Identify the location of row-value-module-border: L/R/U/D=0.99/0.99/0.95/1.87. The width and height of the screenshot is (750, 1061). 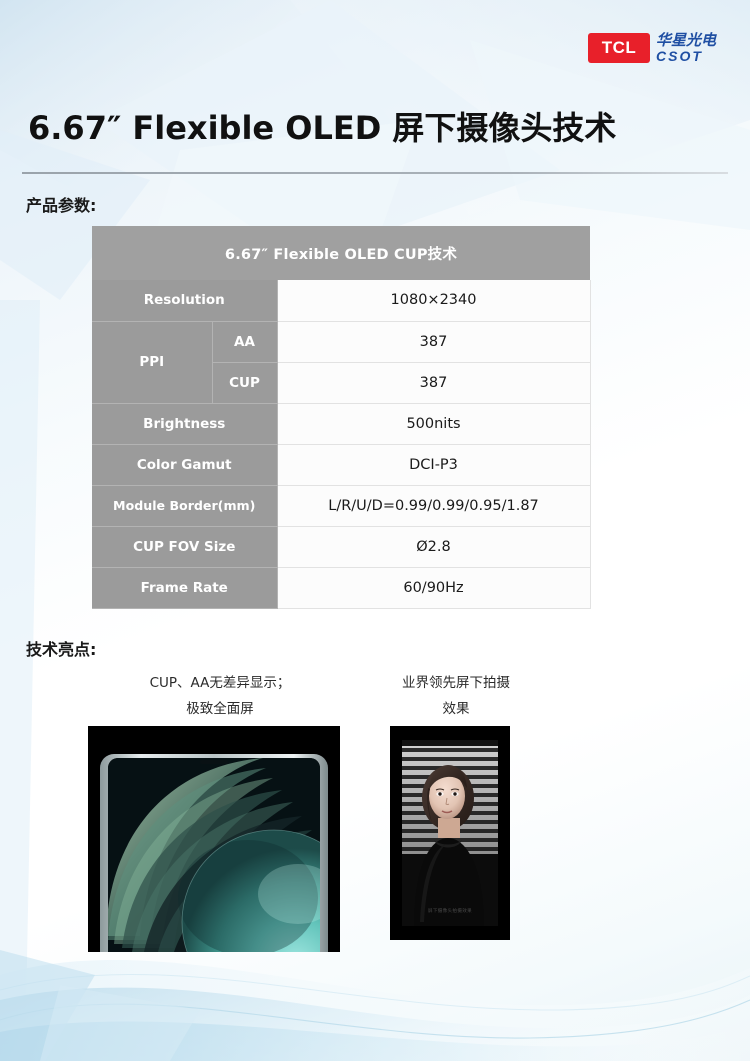
(434, 506).